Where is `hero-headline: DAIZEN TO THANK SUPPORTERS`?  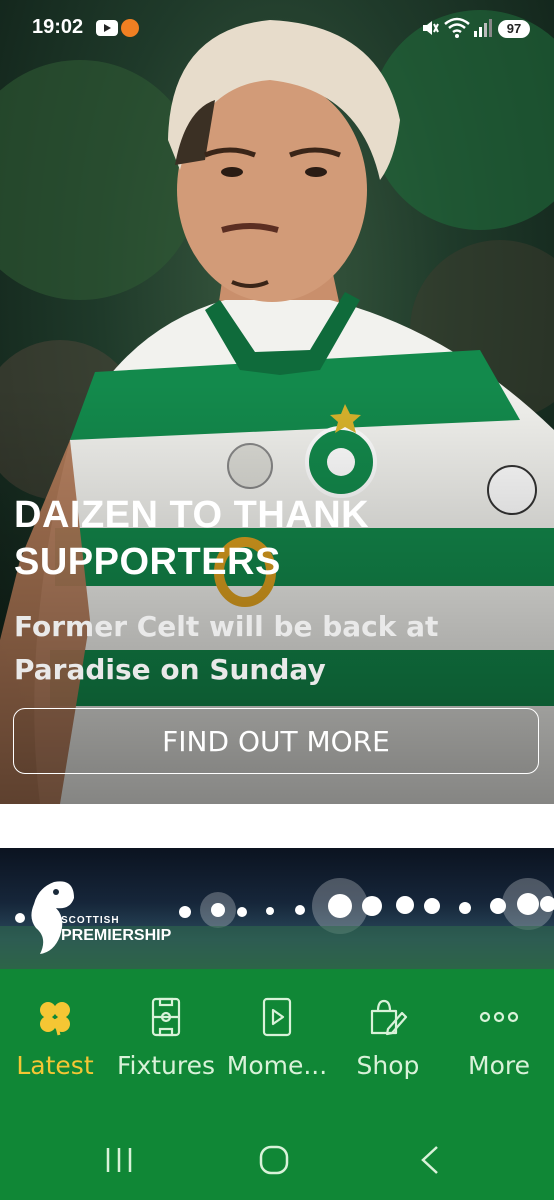
hero-headline: DAIZEN TO THANK SUPPORTERS is located at coordinates (192, 538).